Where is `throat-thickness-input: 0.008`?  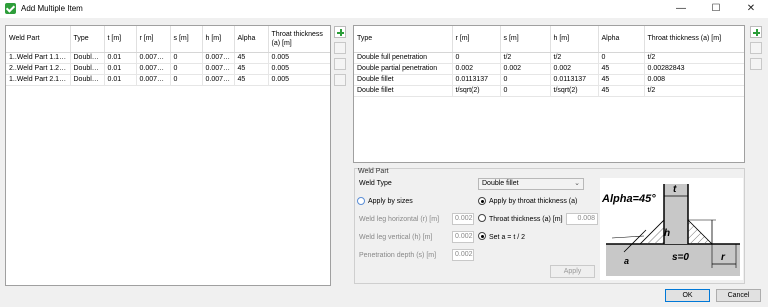 throat-thickness-input: 0.008 is located at coordinates (582, 219).